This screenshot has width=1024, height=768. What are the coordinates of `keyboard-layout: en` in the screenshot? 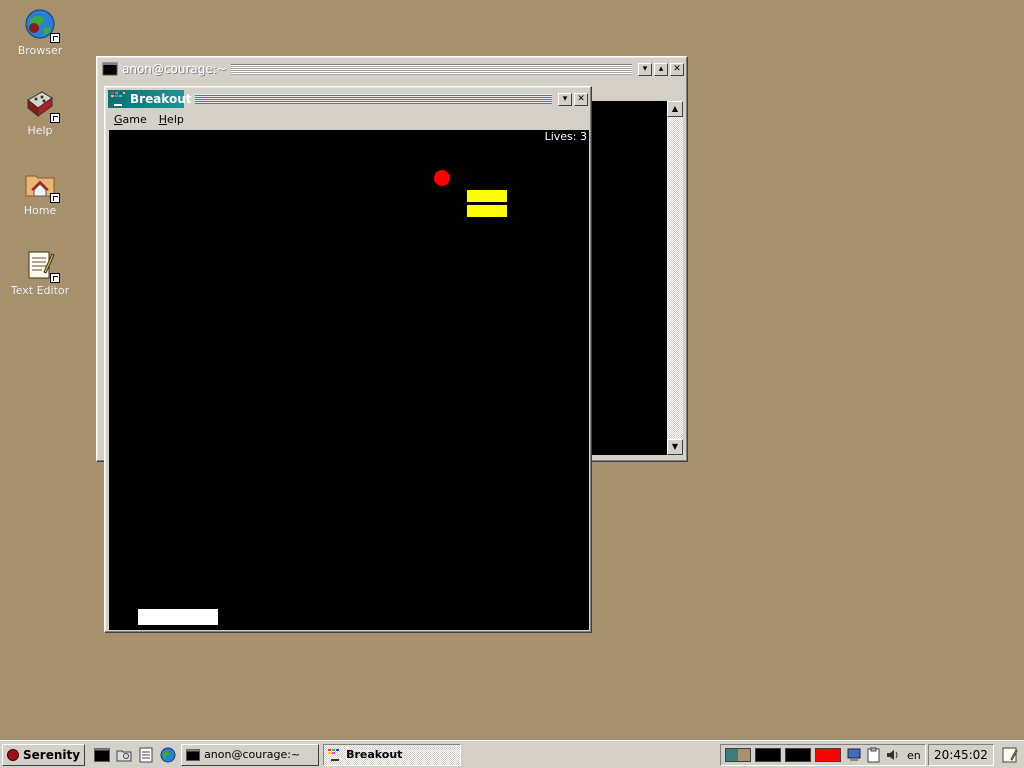 It's located at (914, 755).